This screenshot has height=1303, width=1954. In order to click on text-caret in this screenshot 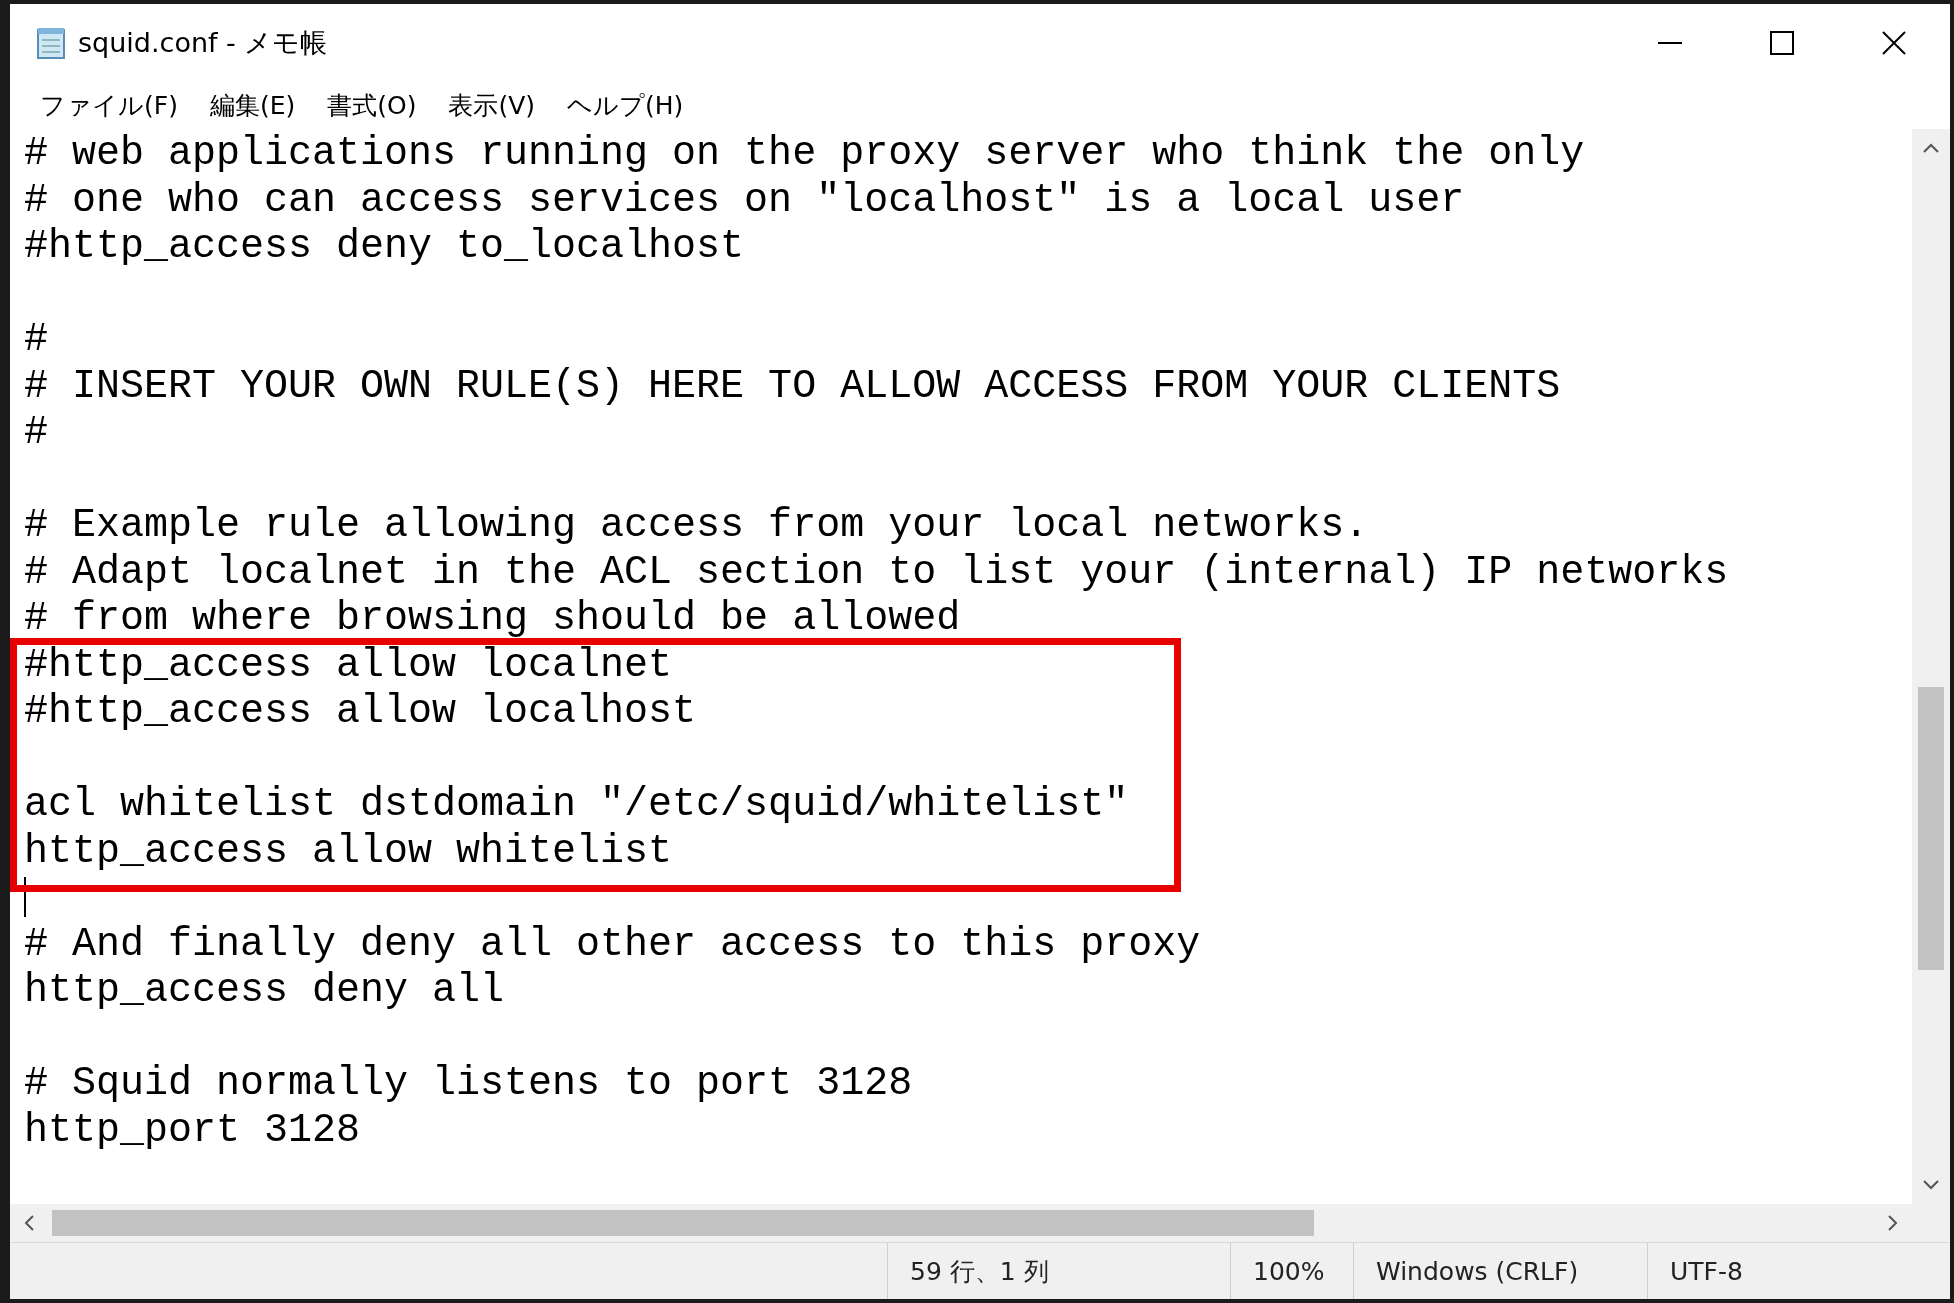, I will do `click(25, 897)`.